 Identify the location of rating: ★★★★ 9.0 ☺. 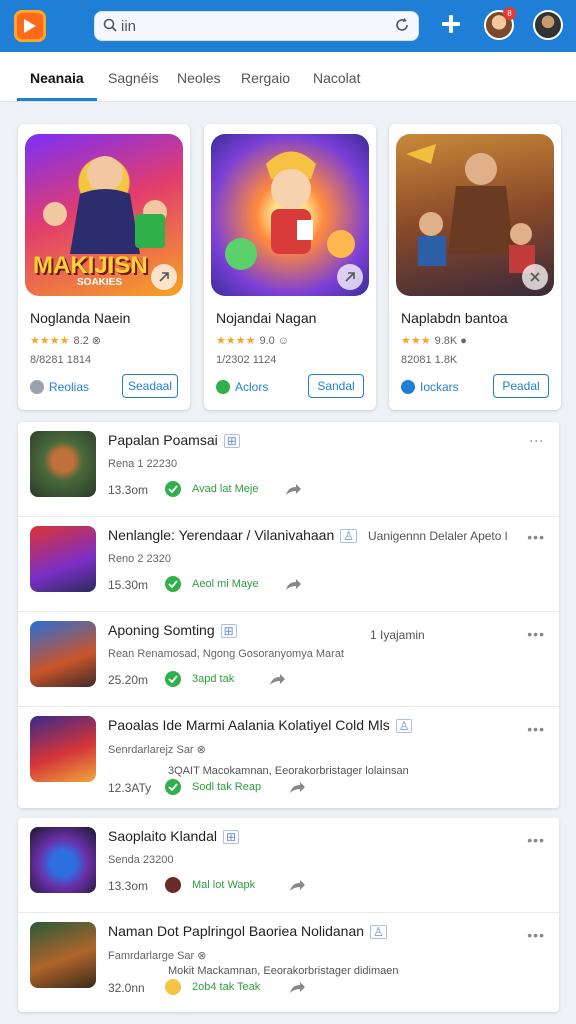
(252, 340).